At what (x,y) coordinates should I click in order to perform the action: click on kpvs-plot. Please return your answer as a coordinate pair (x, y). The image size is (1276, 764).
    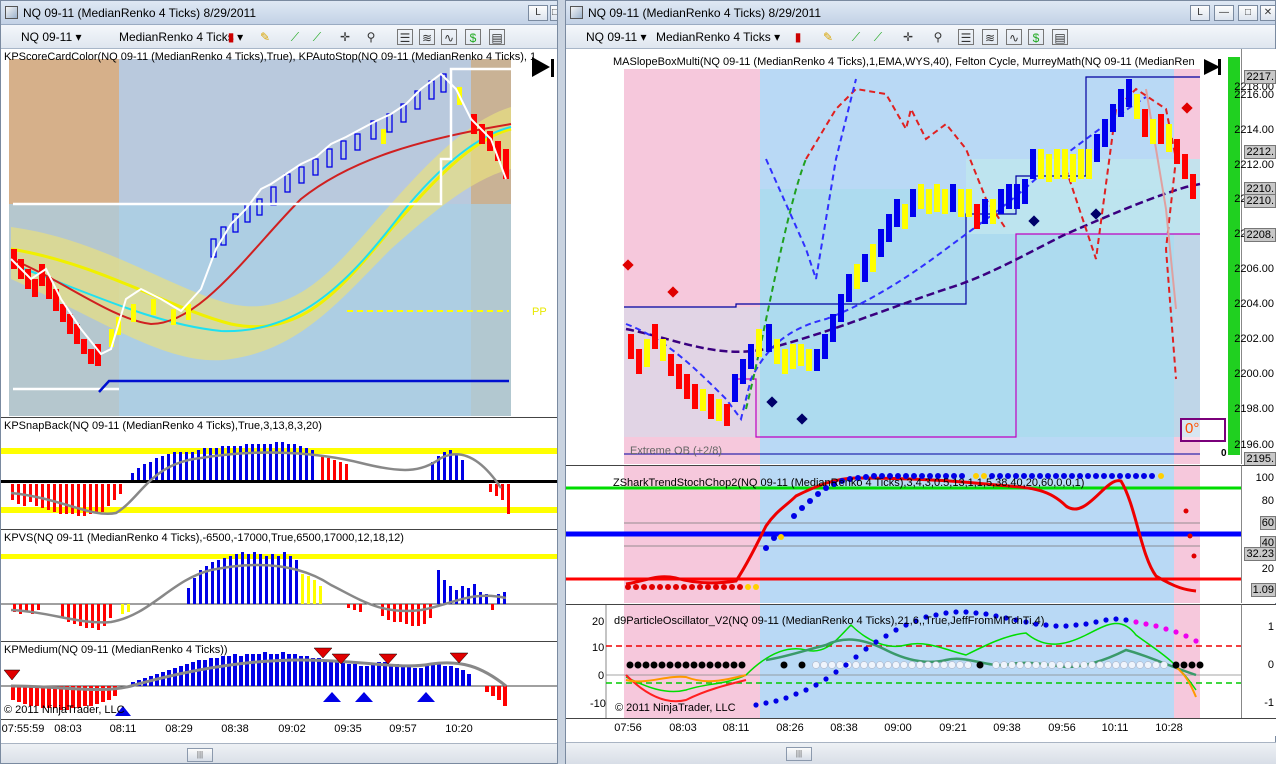
    Looking at the image, I should click on (279, 585).